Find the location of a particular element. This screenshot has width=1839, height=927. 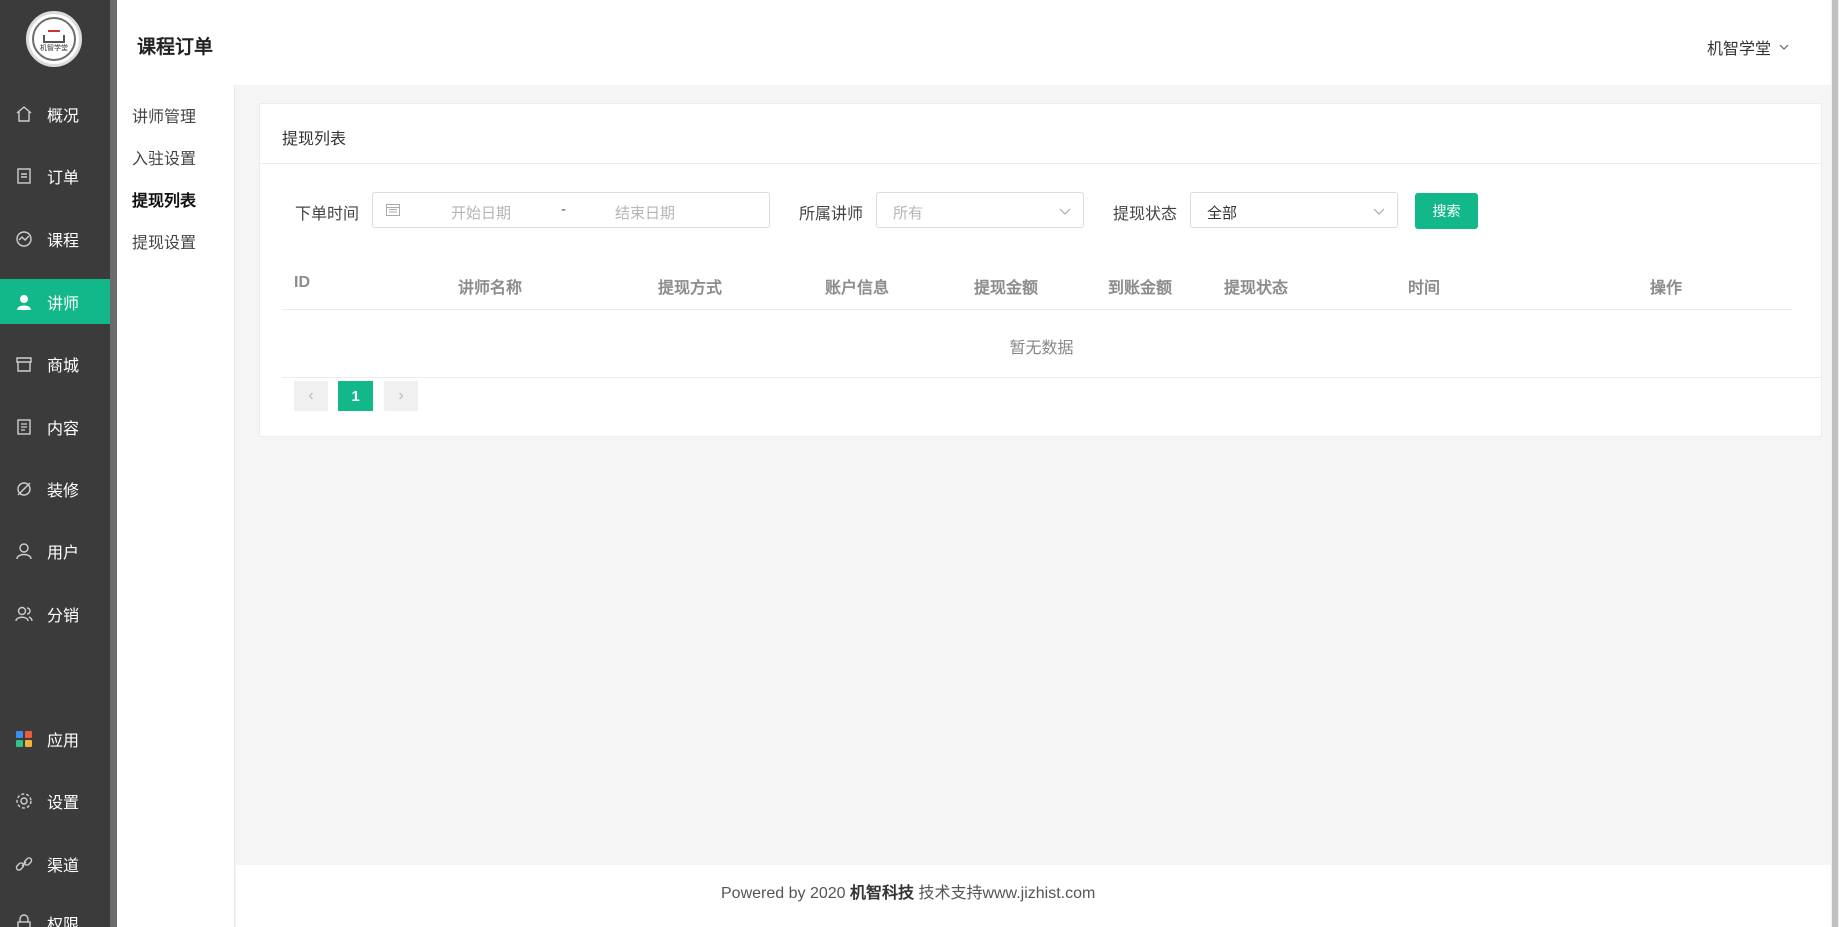

sidebar-item-courses: 课程 is located at coordinates (55, 238).